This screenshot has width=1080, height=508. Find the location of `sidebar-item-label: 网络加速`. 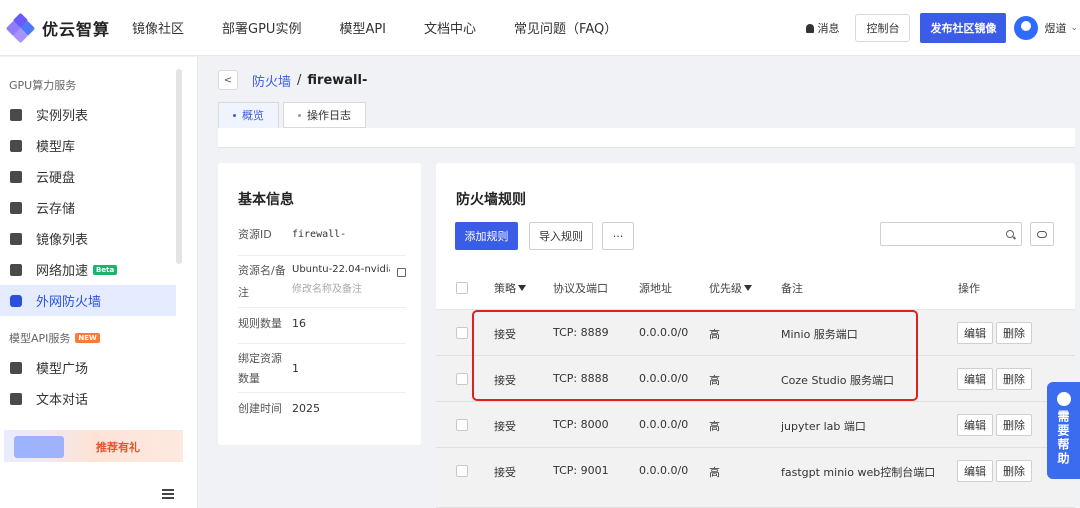

sidebar-item-label: 网络加速 is located at coordinates (62, 271).